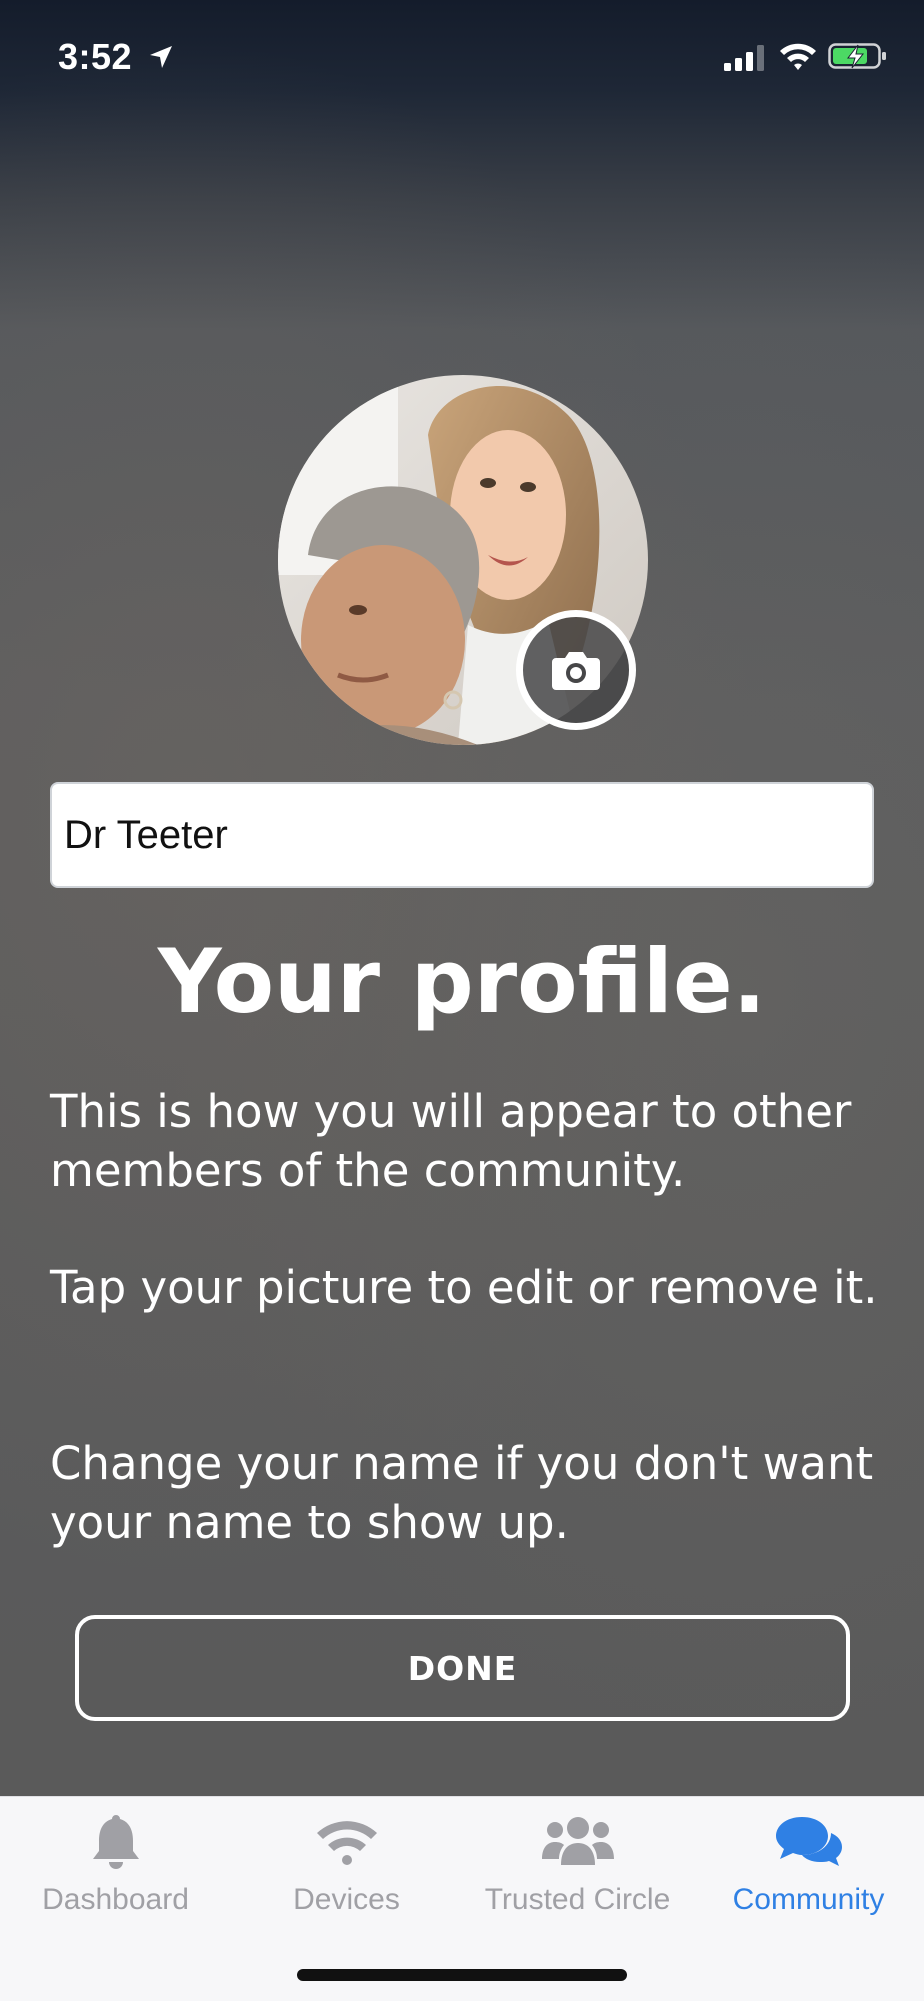 Image resolution: width=924 pixels, height=2001 pixels. What do you see at coordinates (462, 55) in the screenshot?
I see `status-bar: 3:52` at bounding box center [462, 55].